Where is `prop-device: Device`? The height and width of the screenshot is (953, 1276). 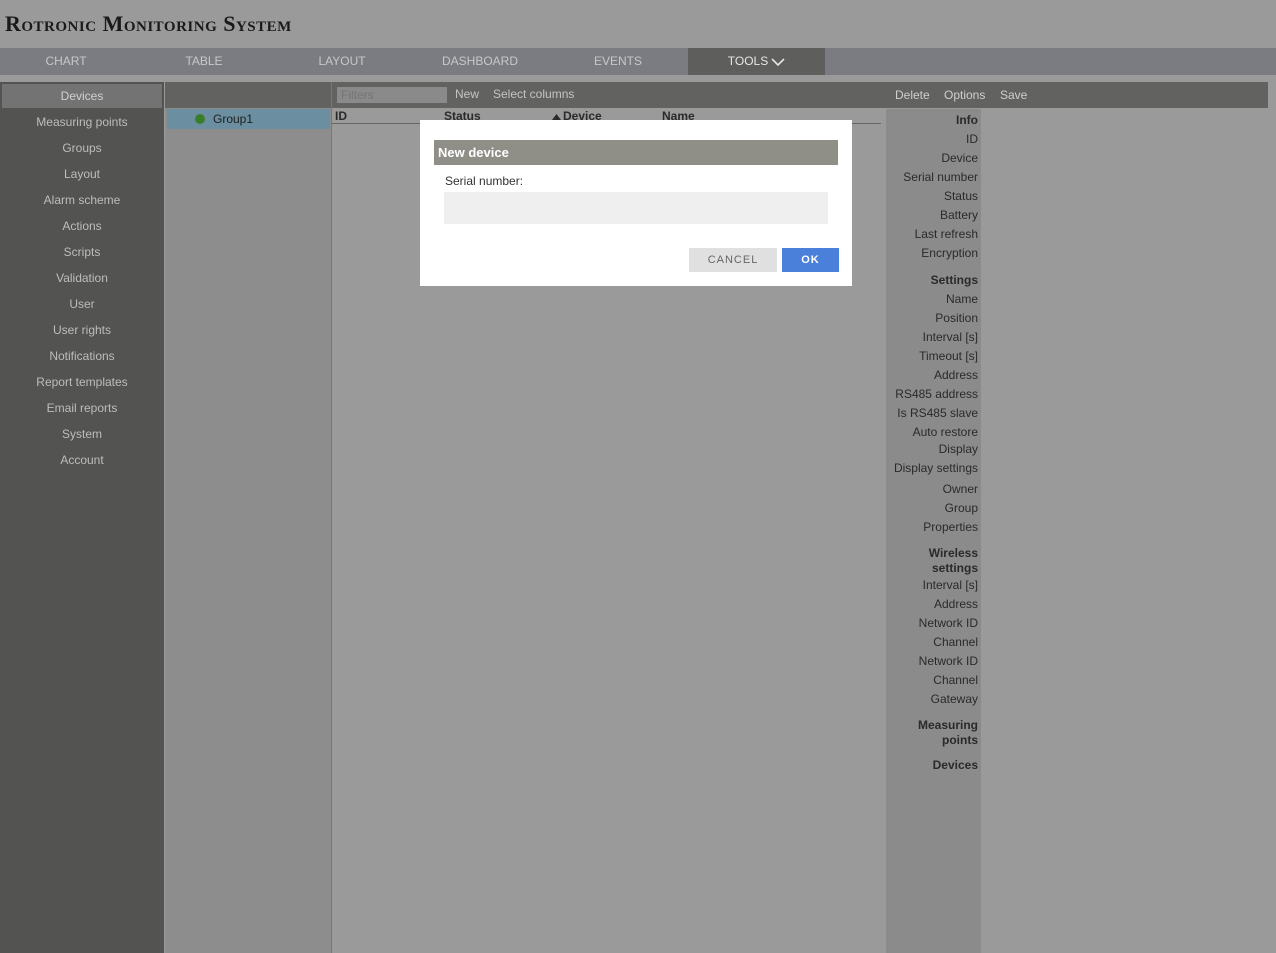
prop-device: Device is located at coordinates (959, 158).